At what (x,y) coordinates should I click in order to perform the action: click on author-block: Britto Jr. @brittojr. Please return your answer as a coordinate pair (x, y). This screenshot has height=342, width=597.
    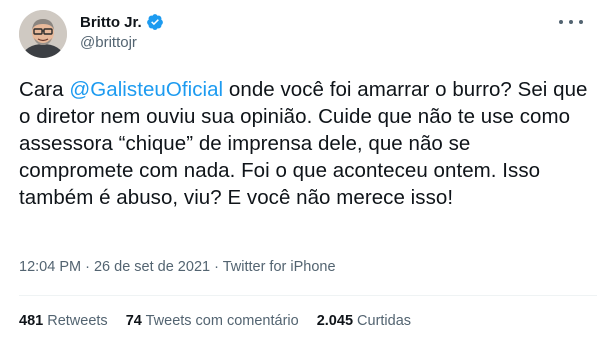
    Looking at the image, I should click on (122, 31).